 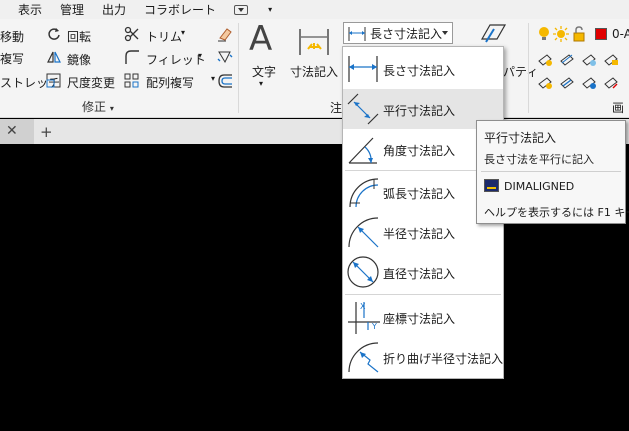 What do you see at coordinates (520, 71) in the screenshot?
I see `properties-button: パティ` at bounding box center [520, 71].